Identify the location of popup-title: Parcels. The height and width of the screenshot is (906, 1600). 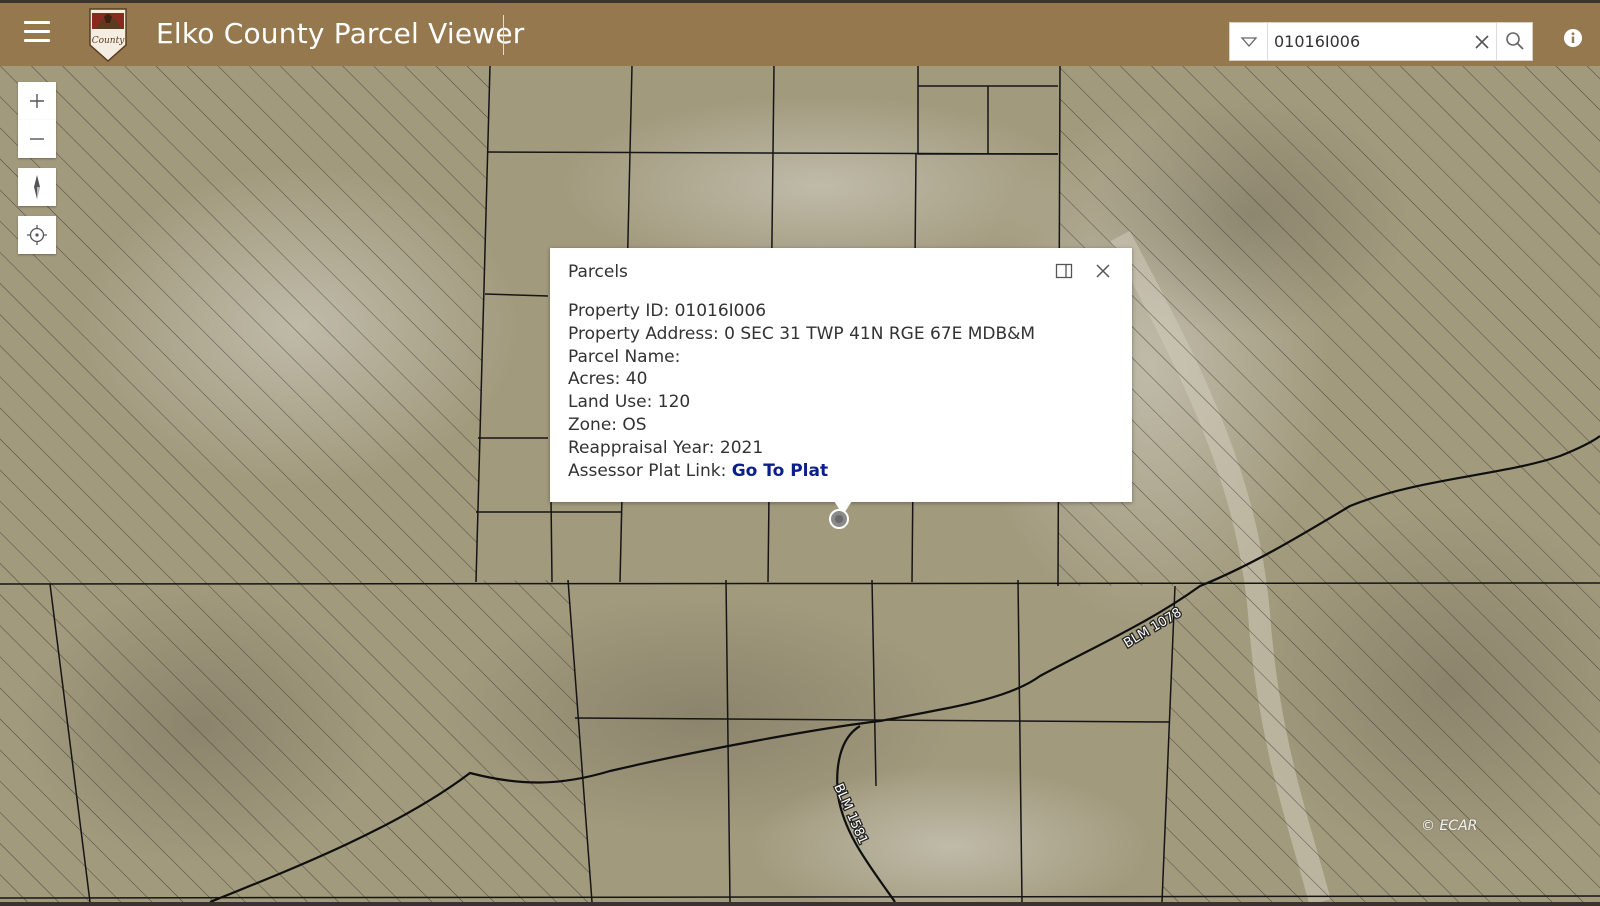
(598, 272).